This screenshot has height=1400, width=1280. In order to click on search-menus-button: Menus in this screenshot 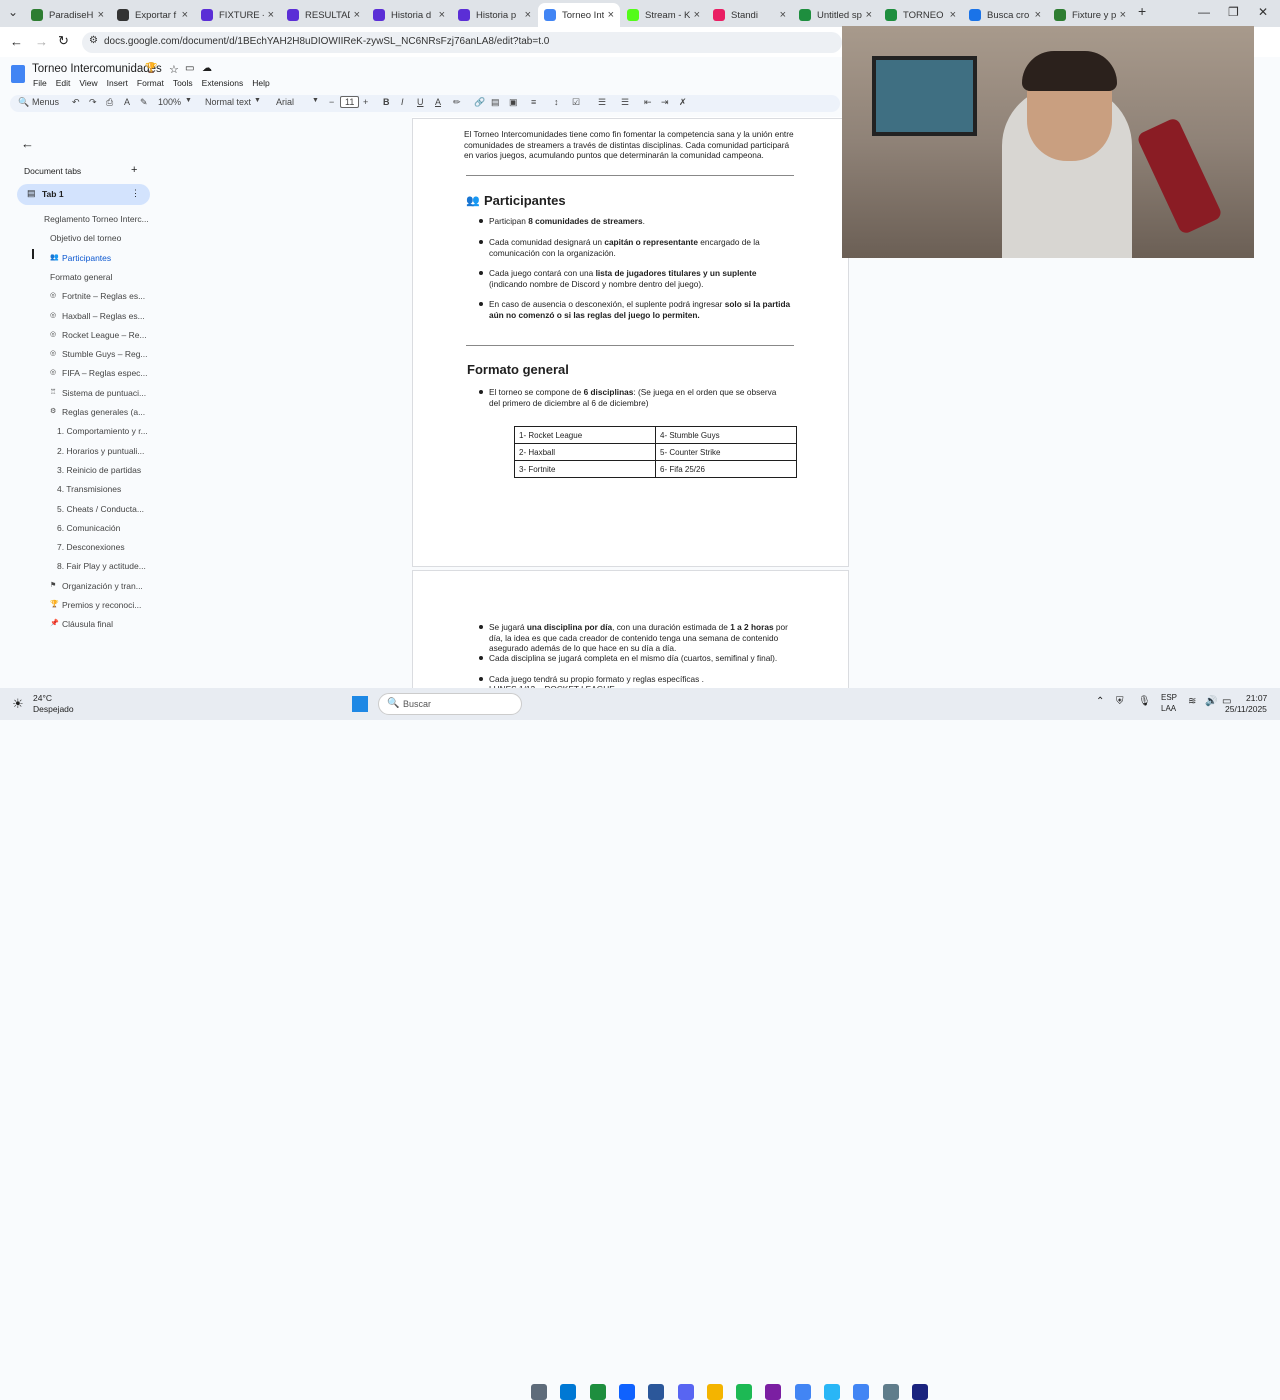, I will do `click(45, 102)`.